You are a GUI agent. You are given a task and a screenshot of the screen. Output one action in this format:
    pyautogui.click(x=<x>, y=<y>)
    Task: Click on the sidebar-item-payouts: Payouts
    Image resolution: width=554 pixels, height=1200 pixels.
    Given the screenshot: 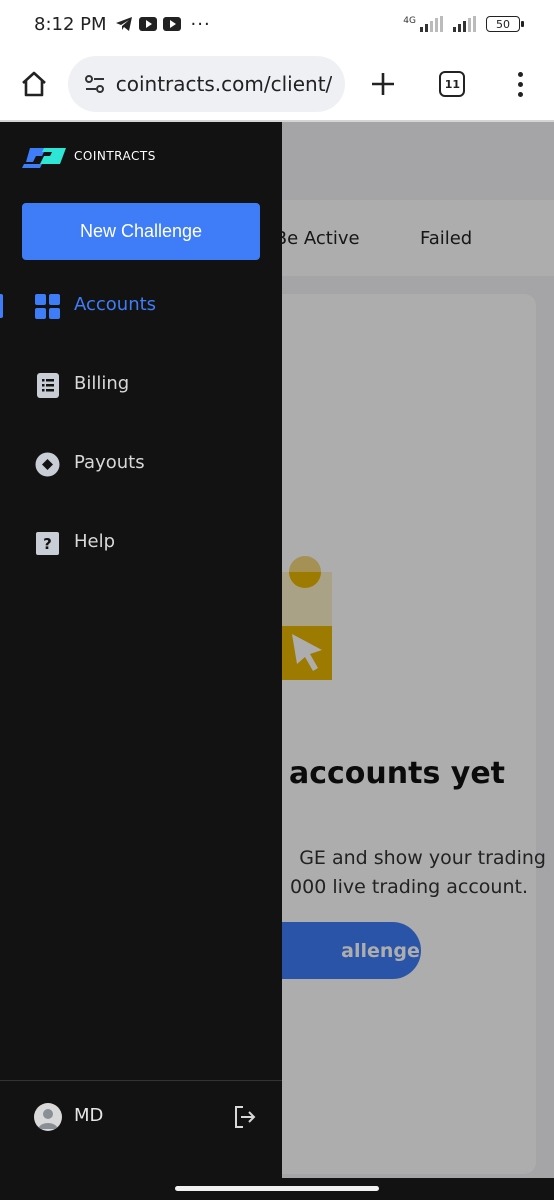 What is the action you would take?
    pyautogui.click(x=141, y=464)
    